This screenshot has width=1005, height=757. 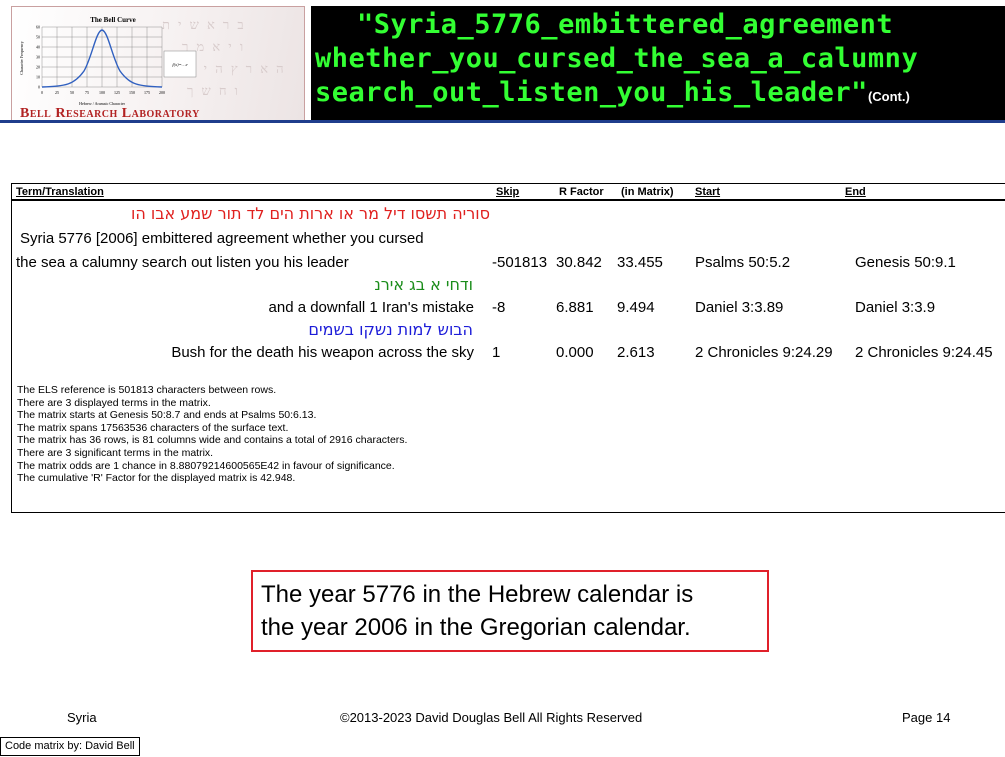 I want to click on bell-curve-ylabel: Character Frequency, so click(x=21, y=57).